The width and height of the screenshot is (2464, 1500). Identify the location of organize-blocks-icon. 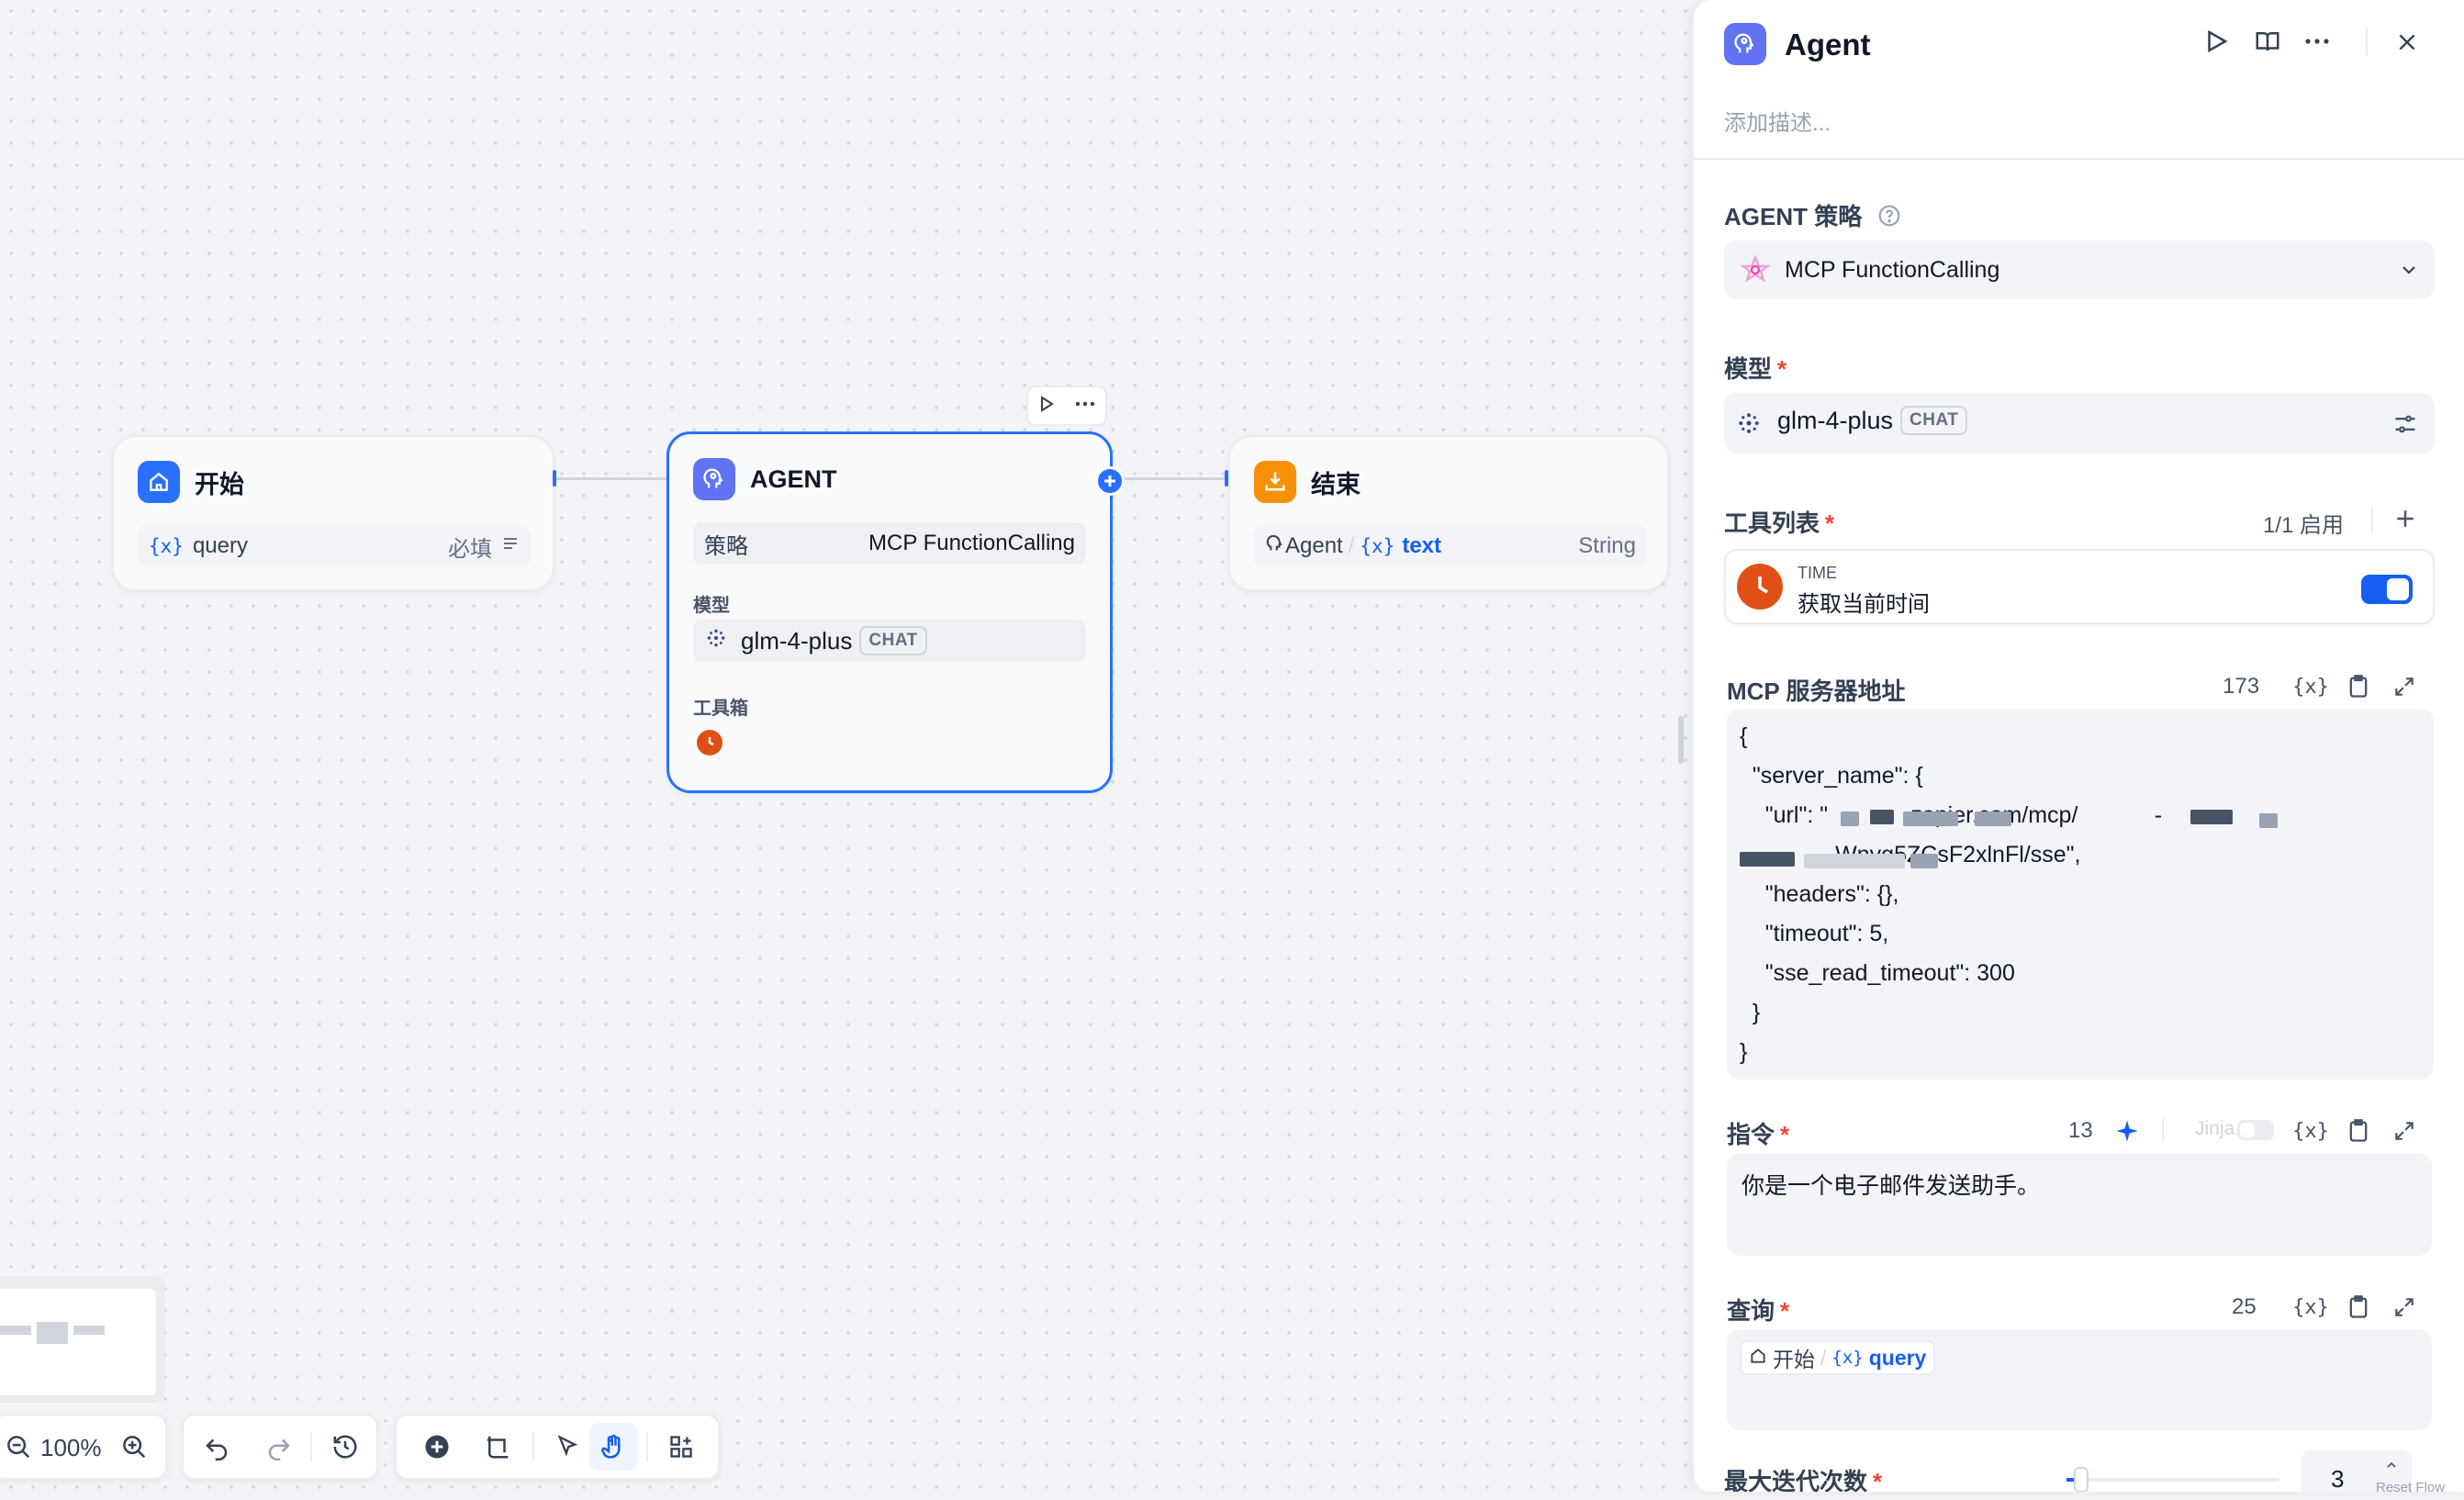
(681, 1447).